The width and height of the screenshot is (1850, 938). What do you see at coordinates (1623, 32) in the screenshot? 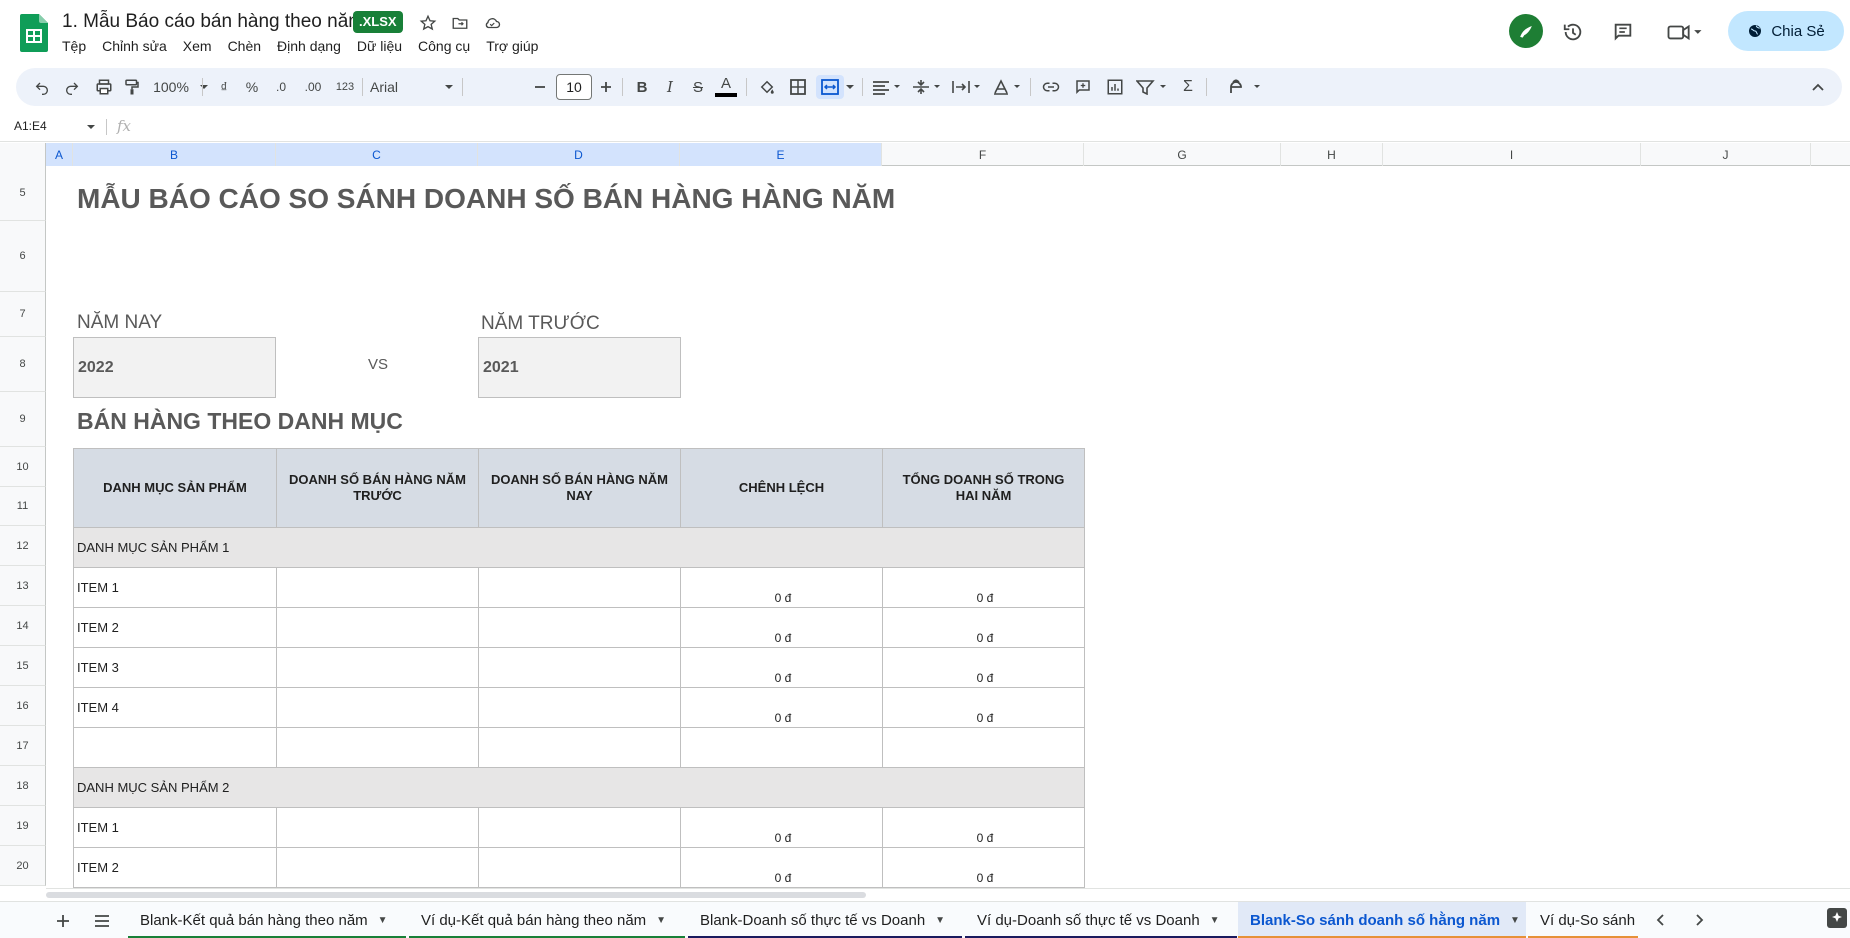
I see `comments-icon` at bounding box center [1623, 32].